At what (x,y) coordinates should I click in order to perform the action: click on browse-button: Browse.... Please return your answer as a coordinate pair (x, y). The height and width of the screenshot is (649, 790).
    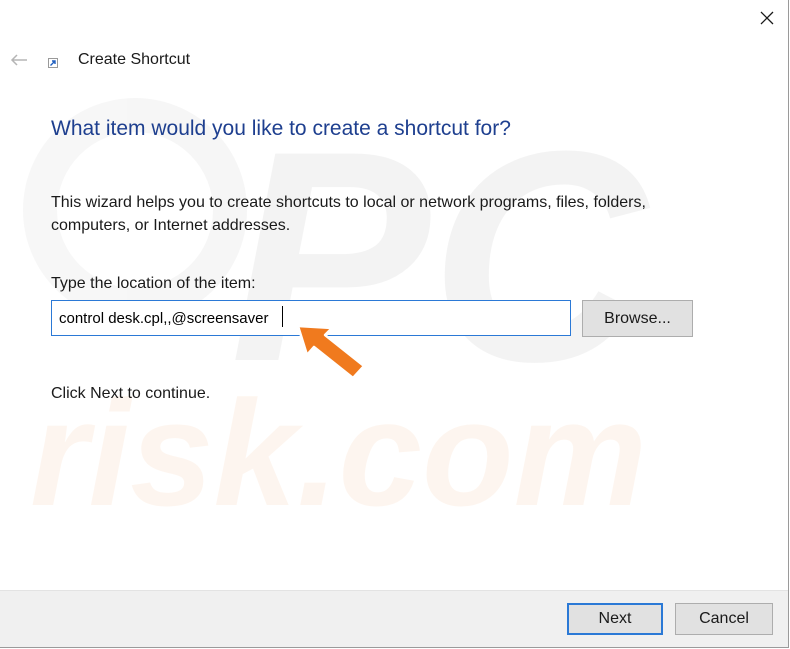
    Looking at the image, I should click on (637, 318).